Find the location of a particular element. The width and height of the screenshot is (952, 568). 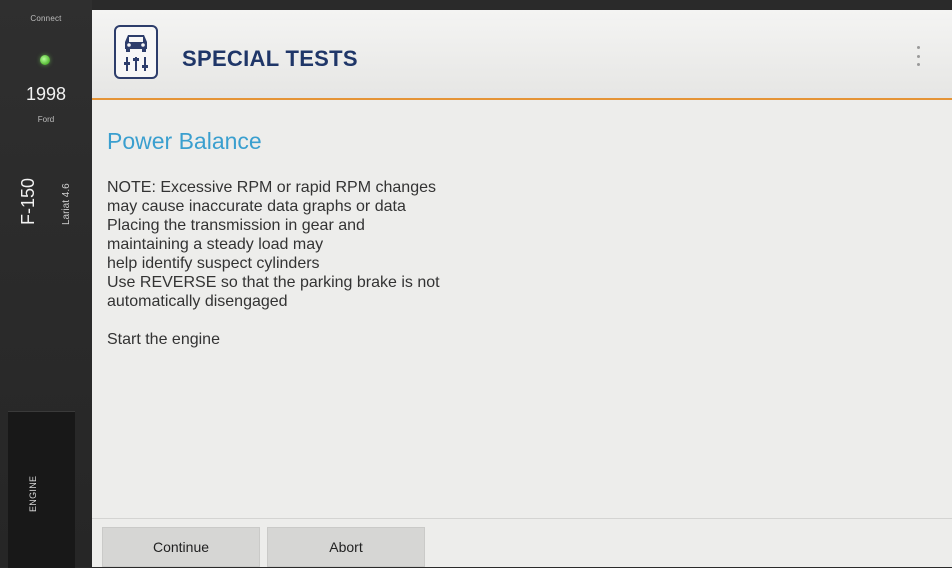

abort-button: Abort is located at coordinates (346, 547).